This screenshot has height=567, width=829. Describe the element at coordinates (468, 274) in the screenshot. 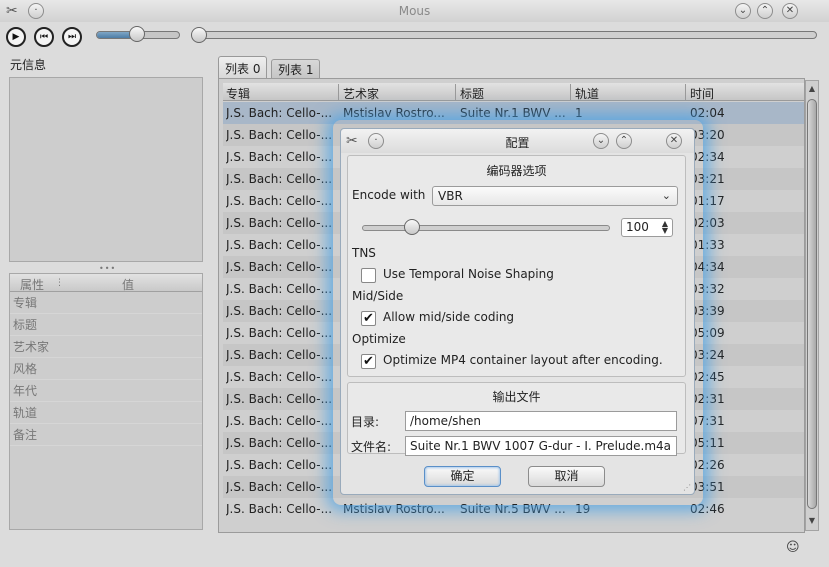

I see `tns-checkbox-label: Use Temporal Noise Shaping` at that location.